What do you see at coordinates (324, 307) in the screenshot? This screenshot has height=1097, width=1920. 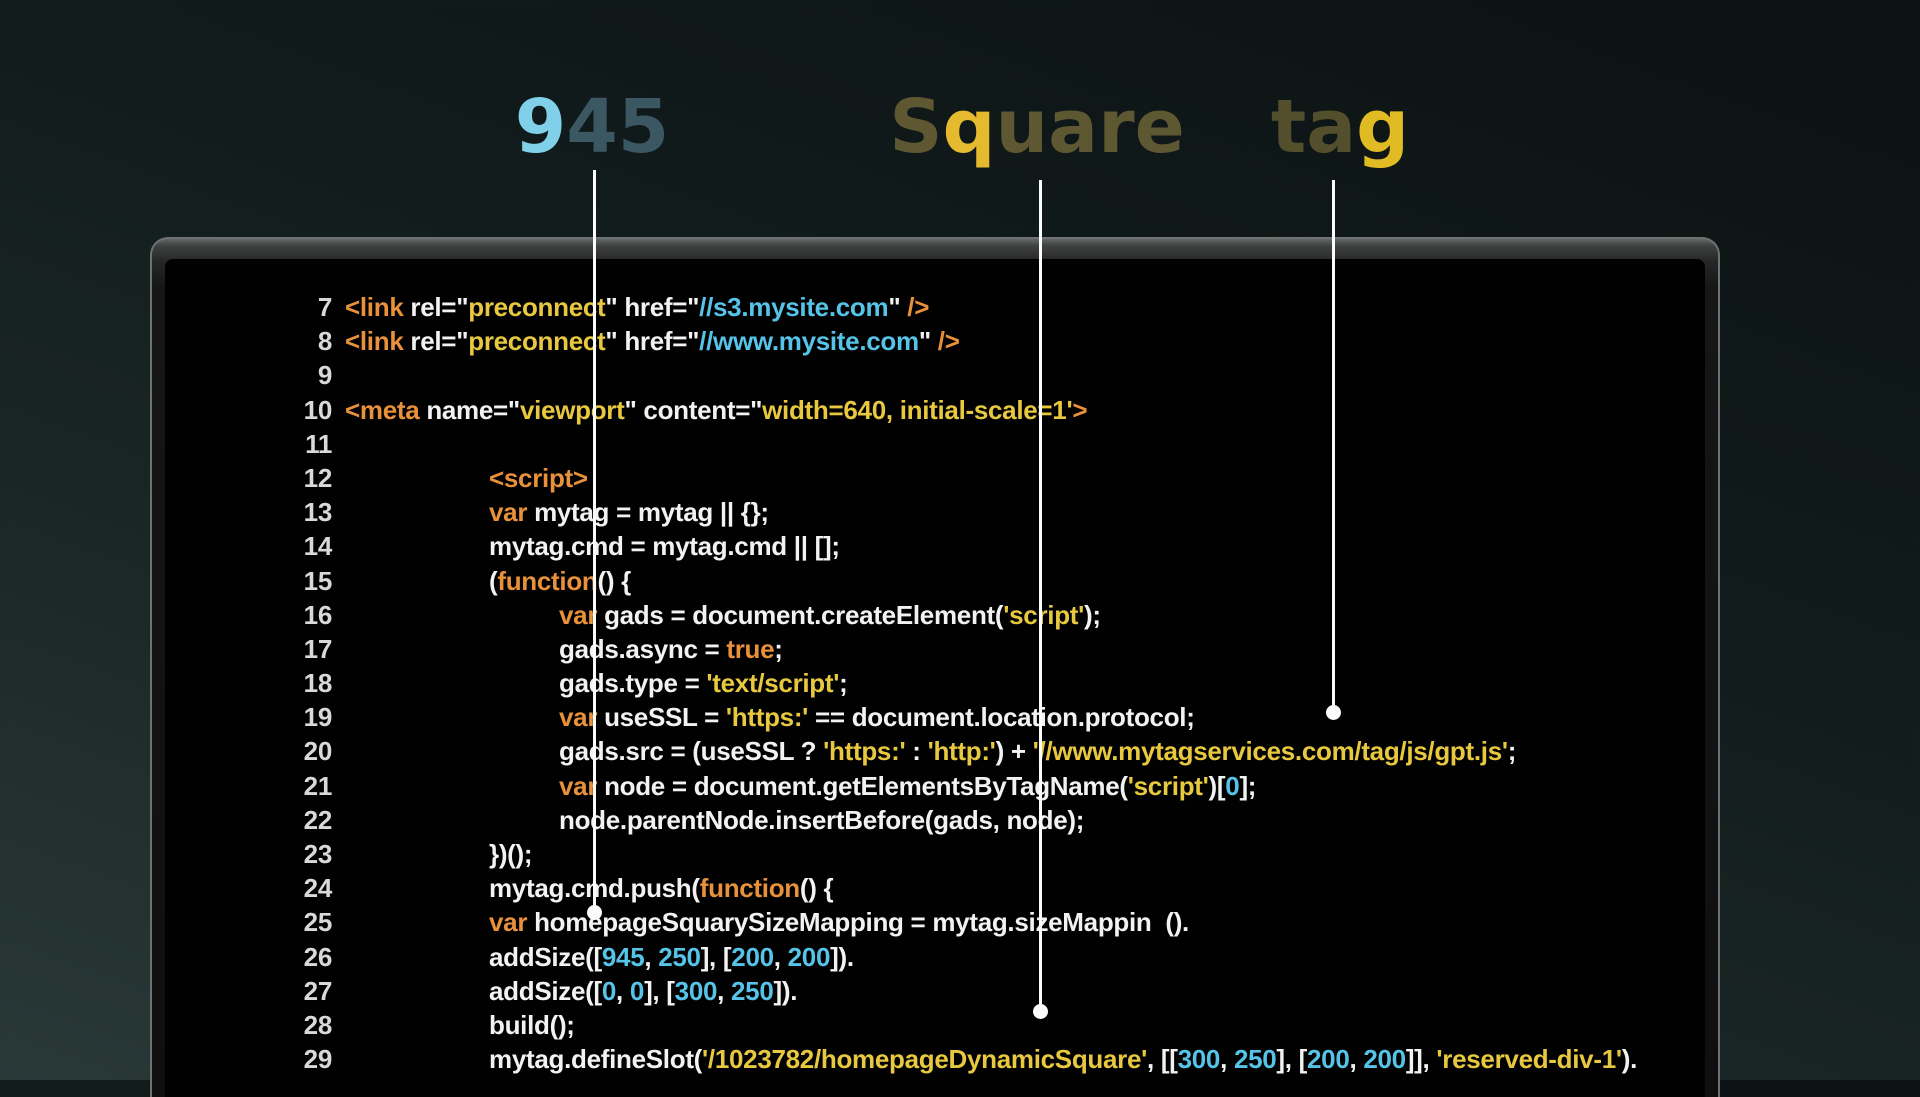 I see `line-number: 7` at bounding box center [324, 307].